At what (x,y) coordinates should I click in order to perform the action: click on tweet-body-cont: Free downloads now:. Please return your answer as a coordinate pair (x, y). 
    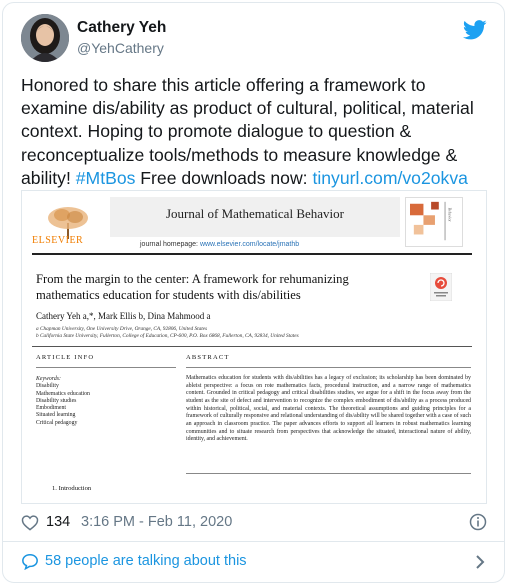
    Looking at the image, I should click on (224, 177).